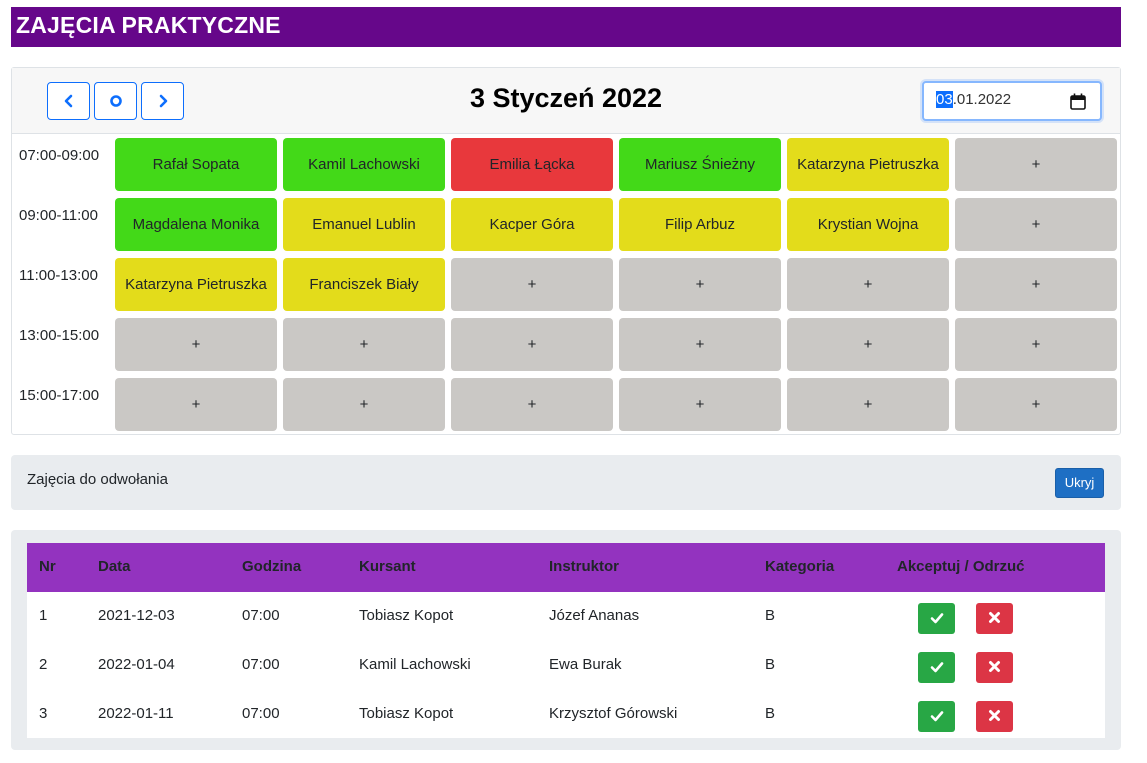 The image size is (1147, 763). I want to click on cell-data: 2022-01-04, so click(136, 664).